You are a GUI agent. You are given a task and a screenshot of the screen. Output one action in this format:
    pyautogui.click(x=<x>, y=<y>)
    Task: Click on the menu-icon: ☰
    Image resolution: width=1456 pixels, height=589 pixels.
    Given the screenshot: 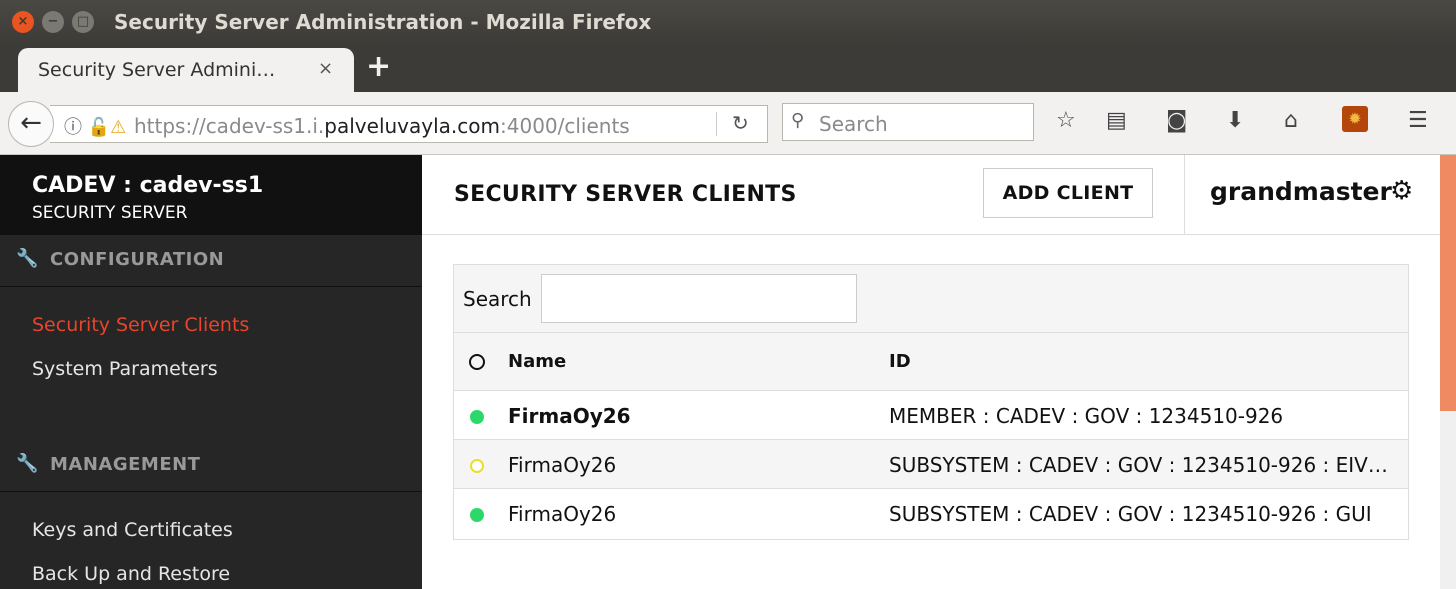 What is the action you would take?
    pyautogui.click(x=1418, y=120)
    